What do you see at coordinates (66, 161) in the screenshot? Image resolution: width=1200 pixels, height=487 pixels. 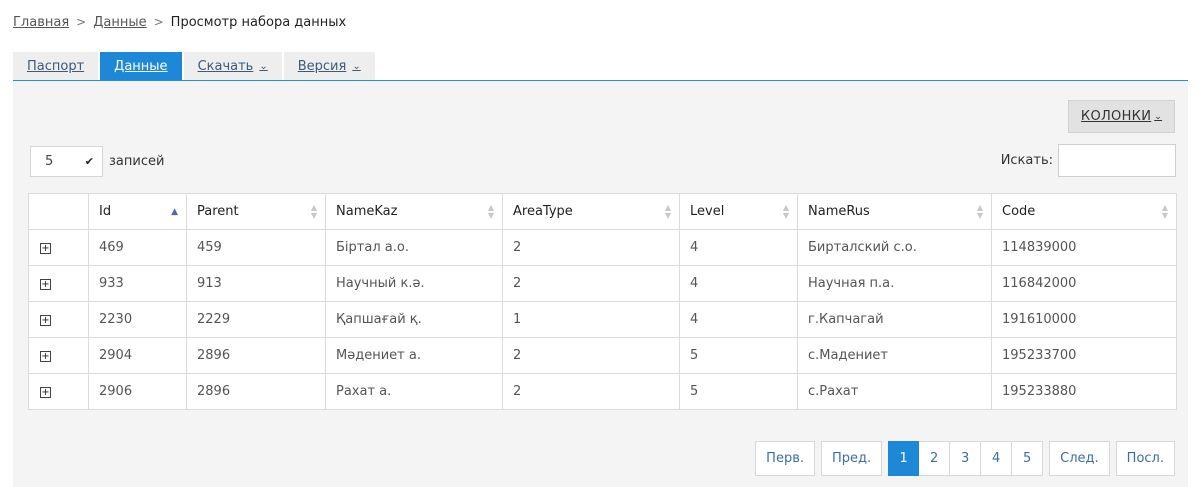 I see `page-length-select: 5 ✔` at bounding box center [66, 161].